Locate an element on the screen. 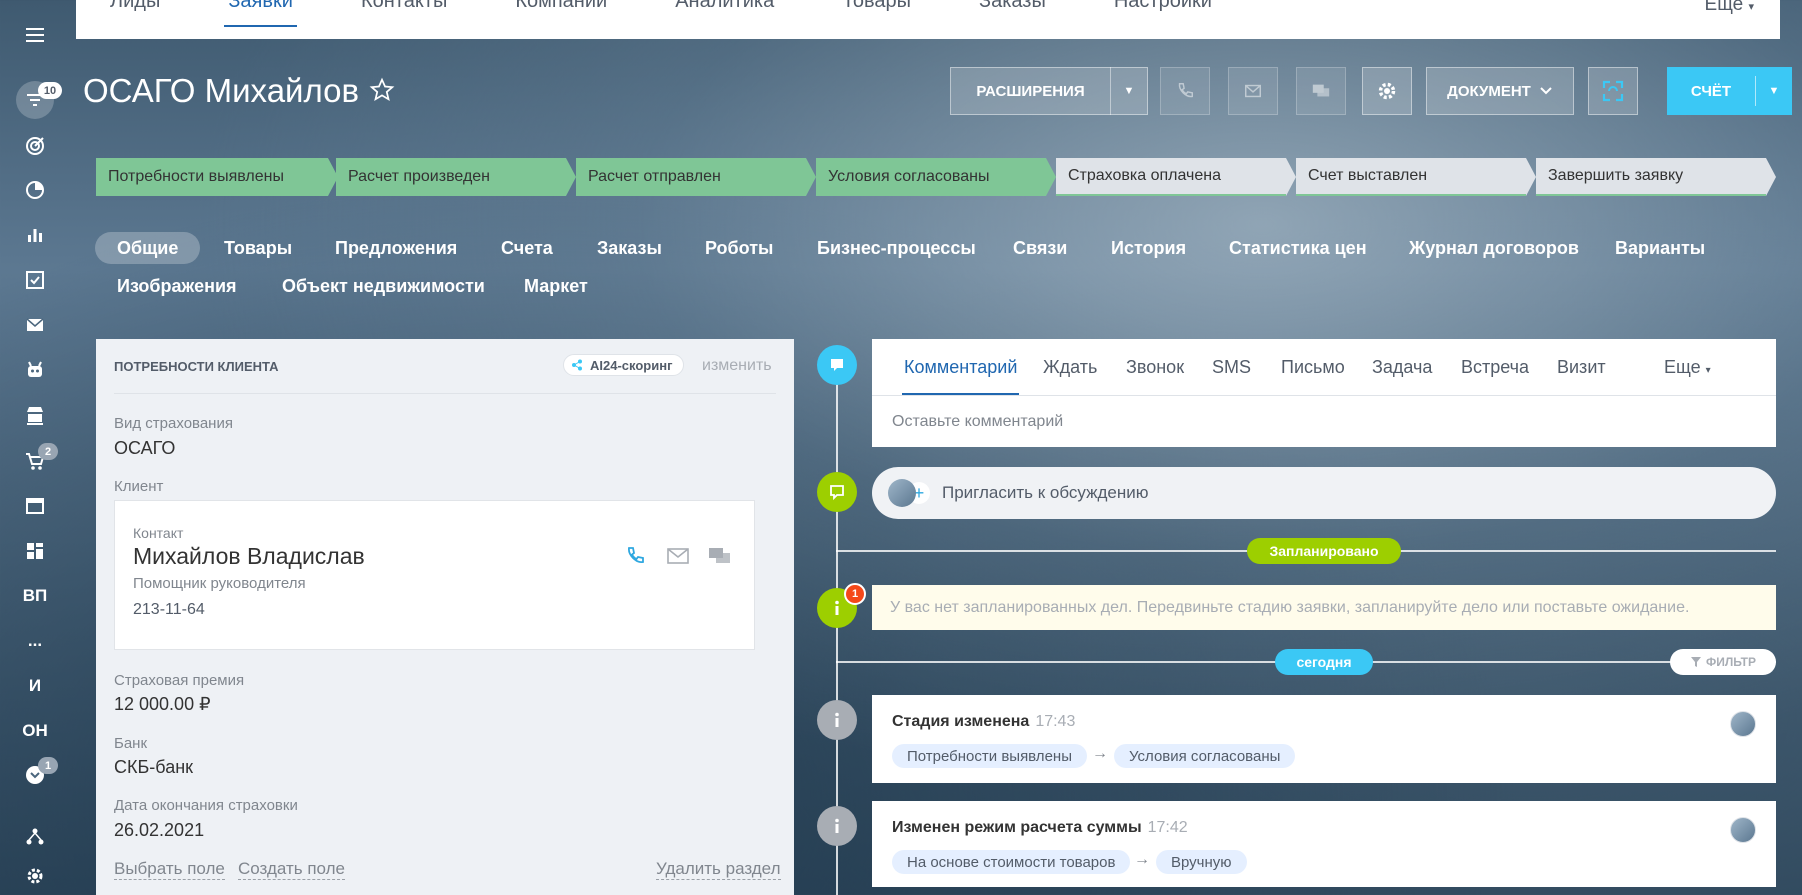  arrow-right-icon: → is located at coordinates (1142, 859).